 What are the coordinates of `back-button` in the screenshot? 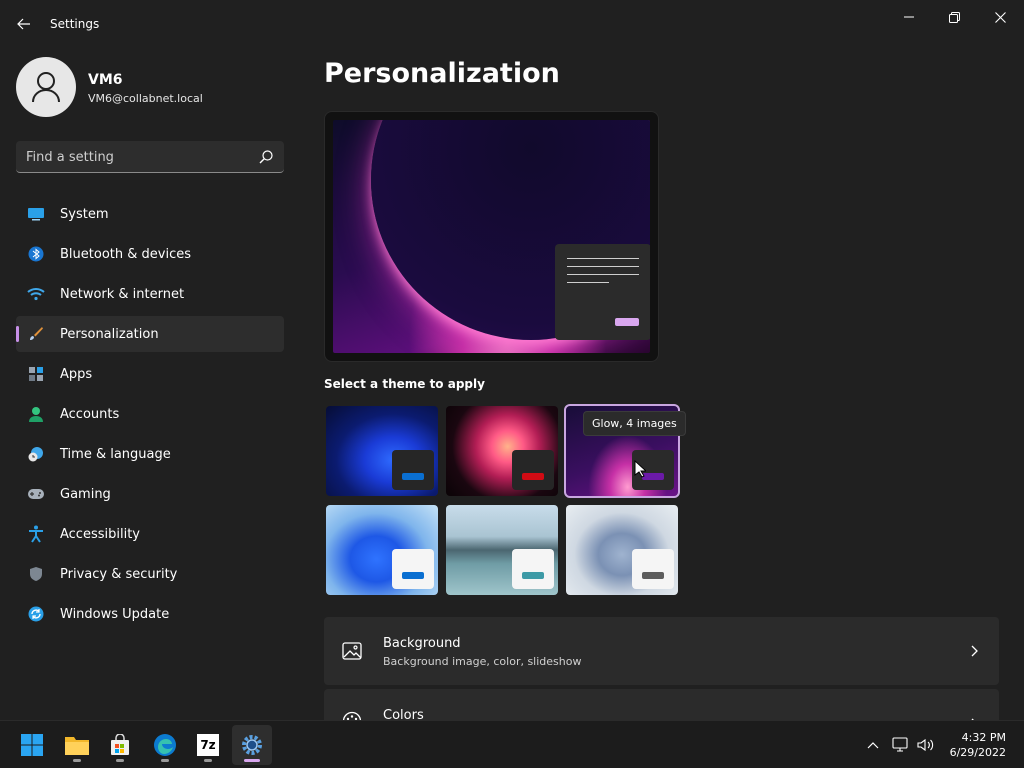 It's located at (24, 24).